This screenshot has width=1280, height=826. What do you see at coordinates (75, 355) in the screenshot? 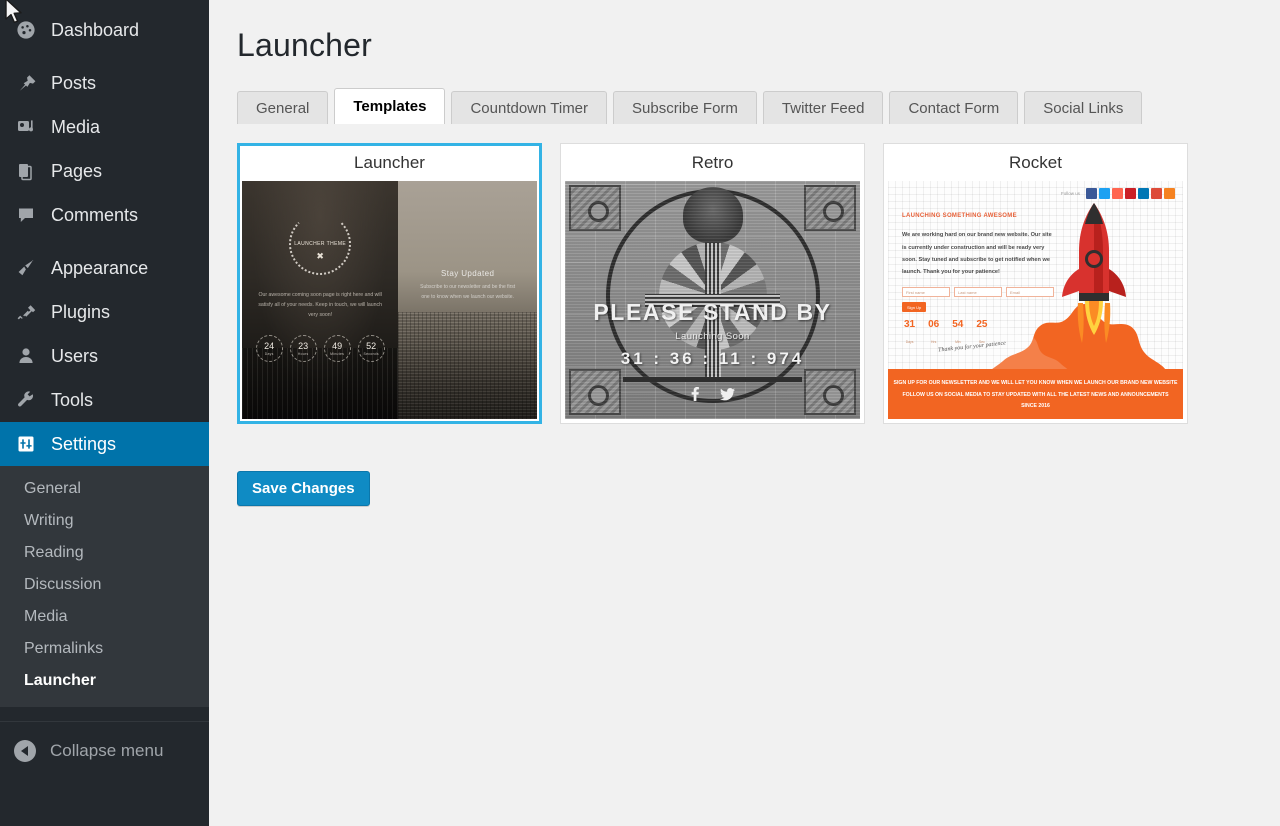
I see `sidebar-item-label: Users` at bounding box center [75, 355].